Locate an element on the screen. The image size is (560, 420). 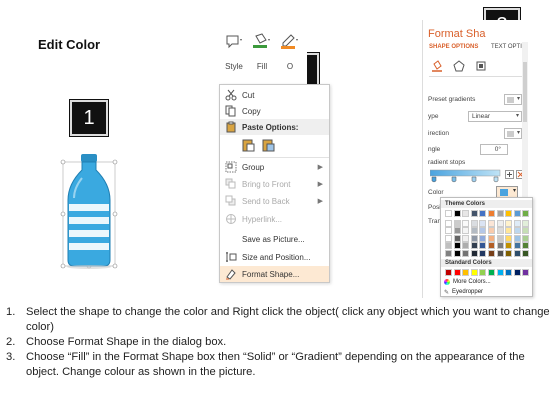
menu-item-send-to-back: Send to Back ▶ is located at coordinates (274, 201).